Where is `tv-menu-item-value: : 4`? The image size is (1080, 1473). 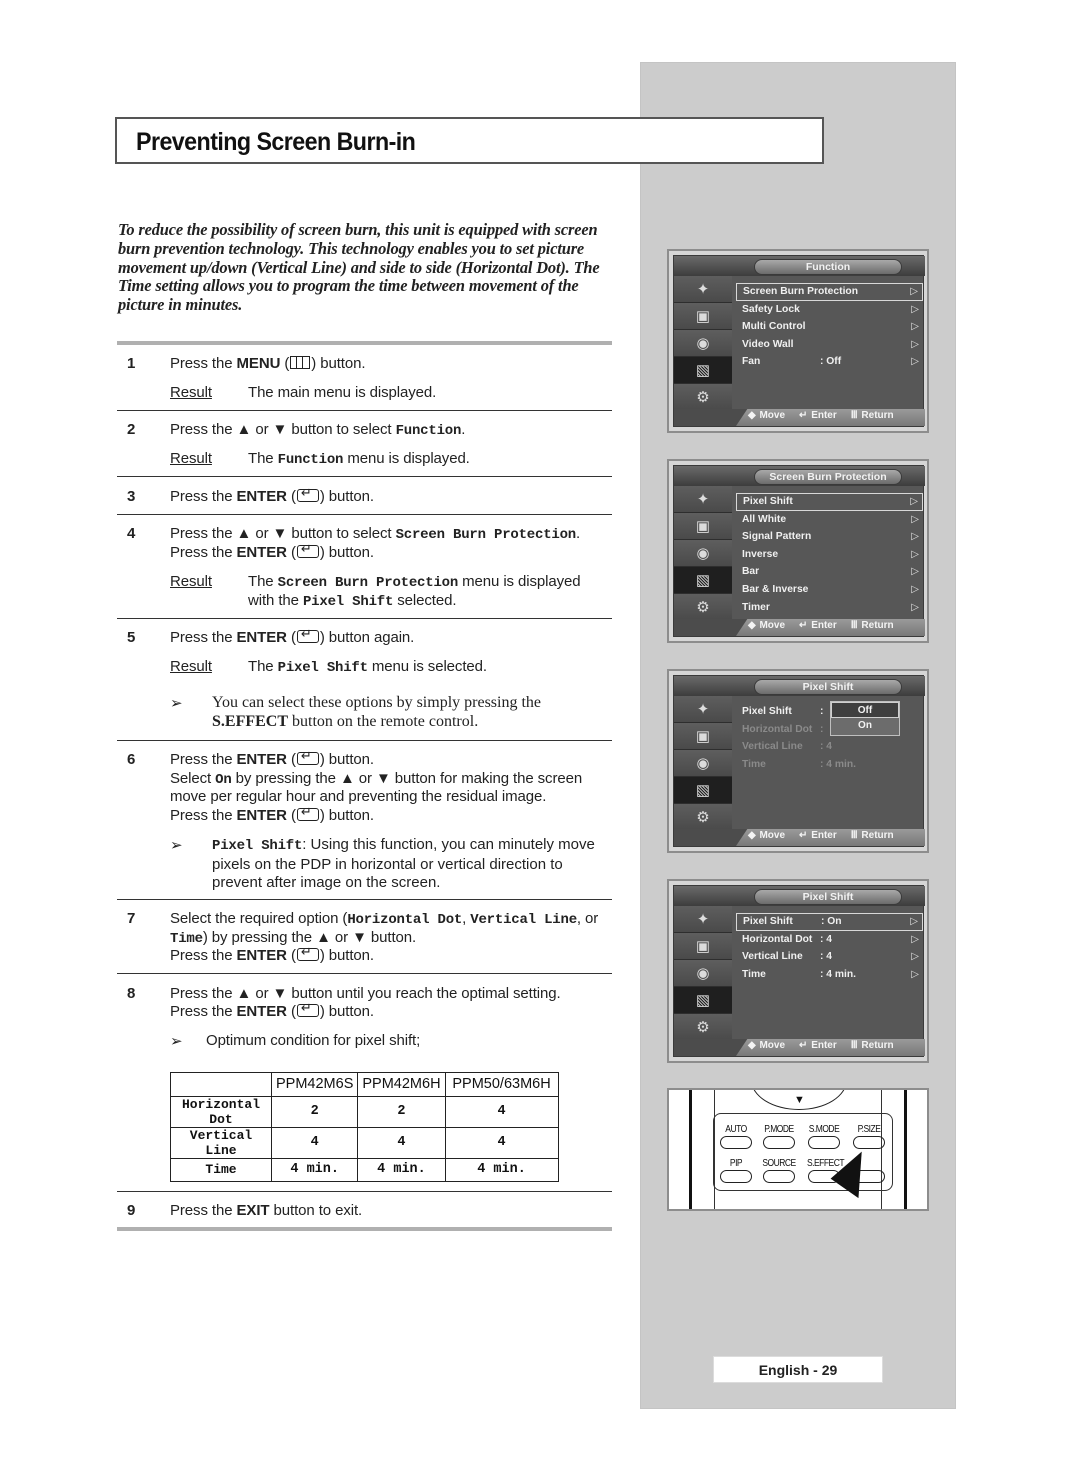
tv-menu-item-value: : 4 is located at coordinates (826, 957).